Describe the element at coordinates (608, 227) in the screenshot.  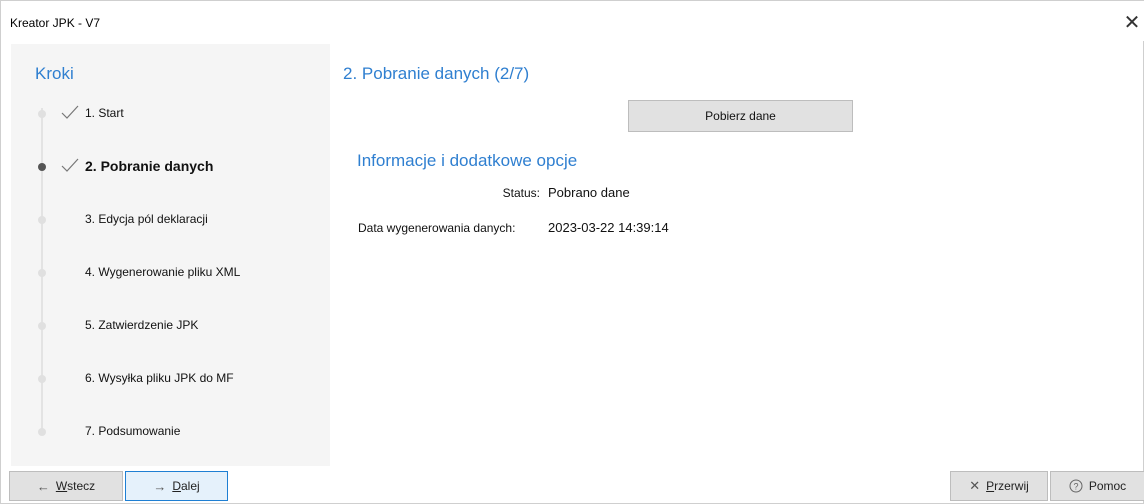
I see `generation-date-value: 2023-03-22 14:39:14` at that location.